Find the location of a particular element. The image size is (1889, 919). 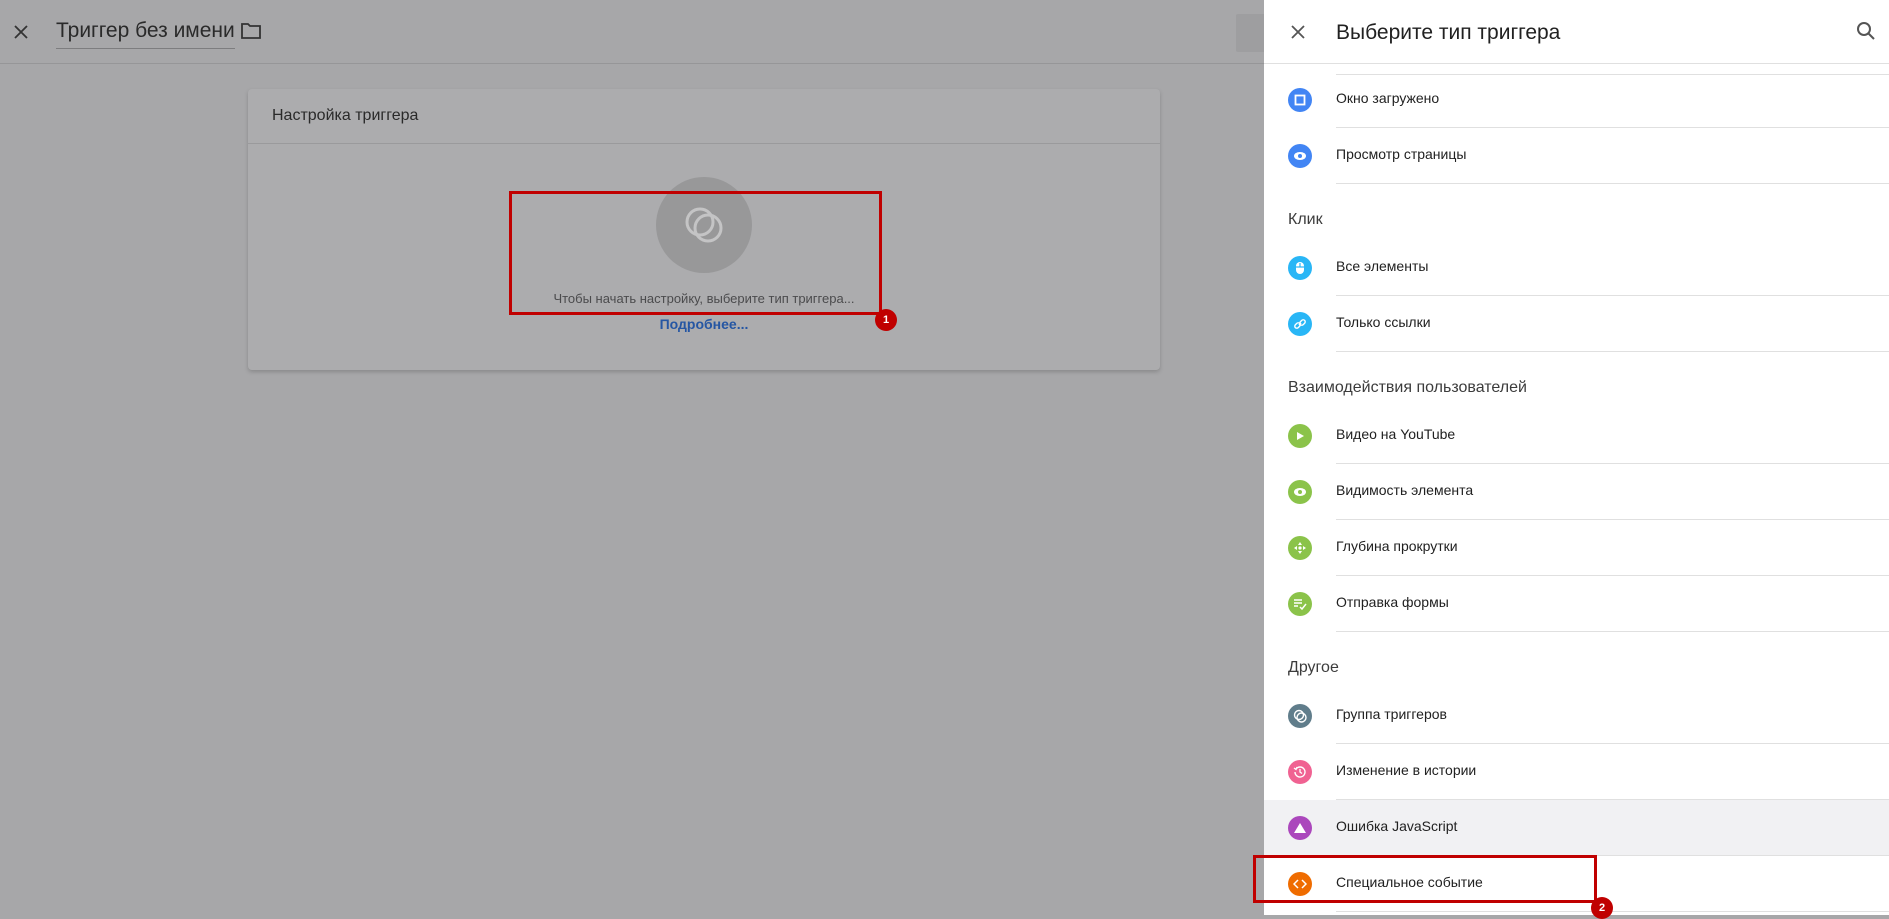

trigger-type-scroll-depth: Глубина прокрутки is located at coordinates (1576, 548).